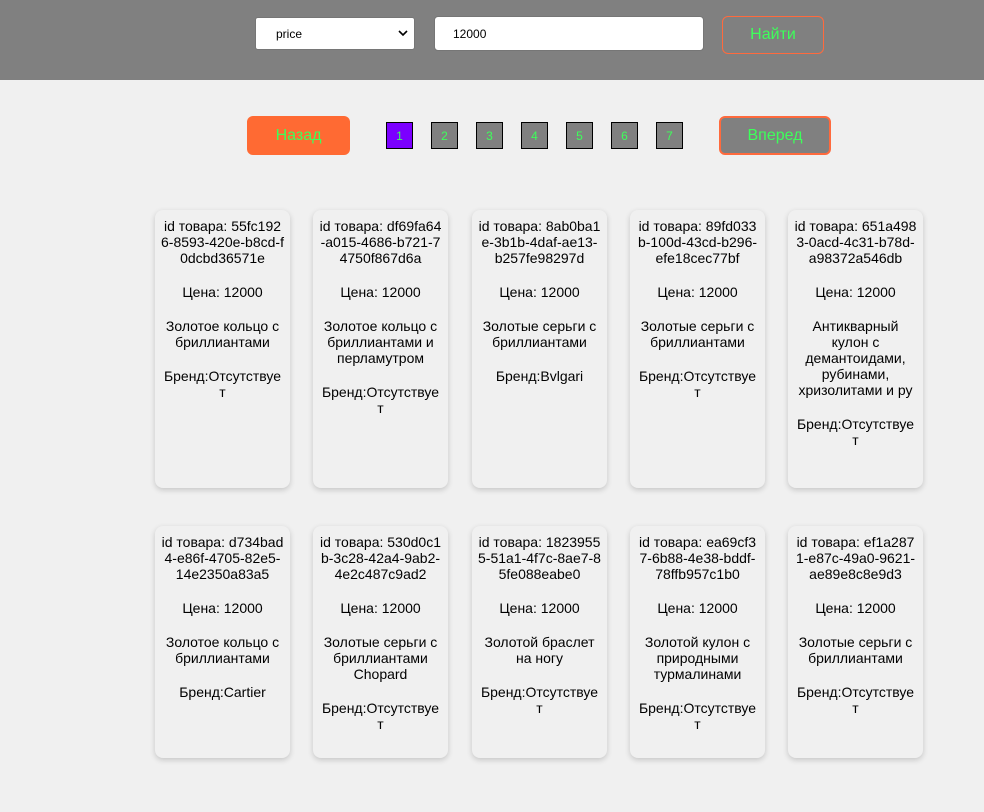  Describe the element at coordinates (669, 135) in the screenshot. I see `page-button-7: 7` at that location.